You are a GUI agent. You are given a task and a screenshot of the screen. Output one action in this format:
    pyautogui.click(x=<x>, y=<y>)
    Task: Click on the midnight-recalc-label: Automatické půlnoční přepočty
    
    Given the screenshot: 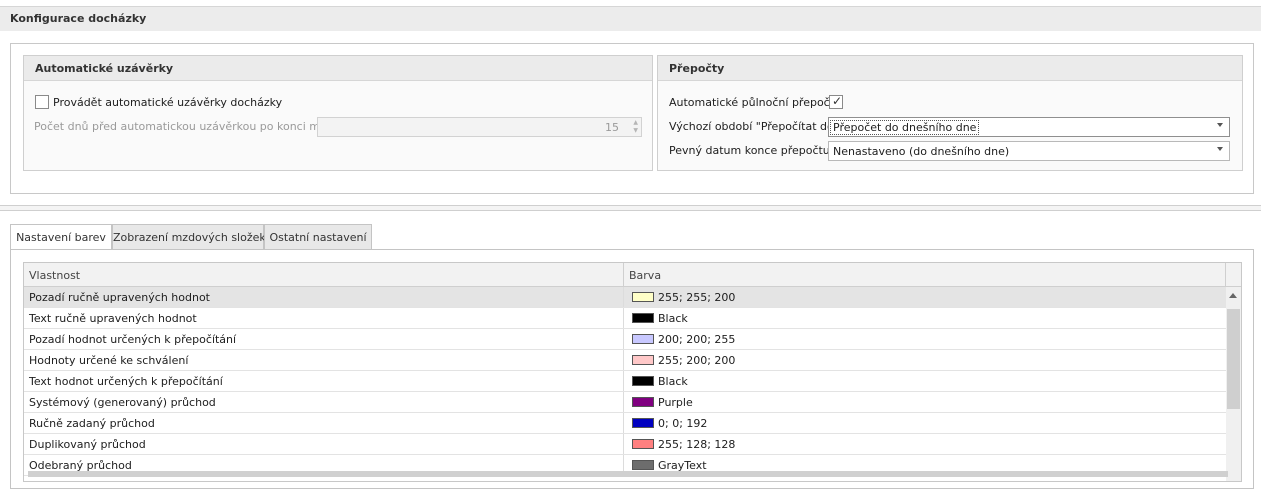 What is the action you would take?
    pyautogui.click(x=755, y=102)
    